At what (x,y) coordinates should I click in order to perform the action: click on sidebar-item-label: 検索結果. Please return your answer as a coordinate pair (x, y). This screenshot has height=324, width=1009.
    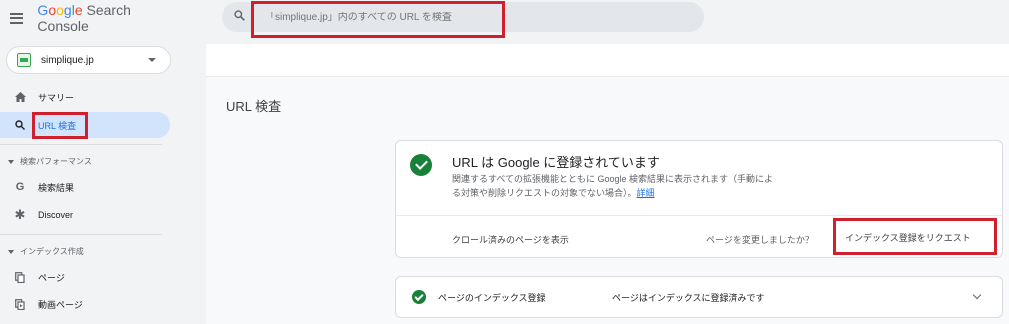
    Looking at the image, I should click on (56, 187).